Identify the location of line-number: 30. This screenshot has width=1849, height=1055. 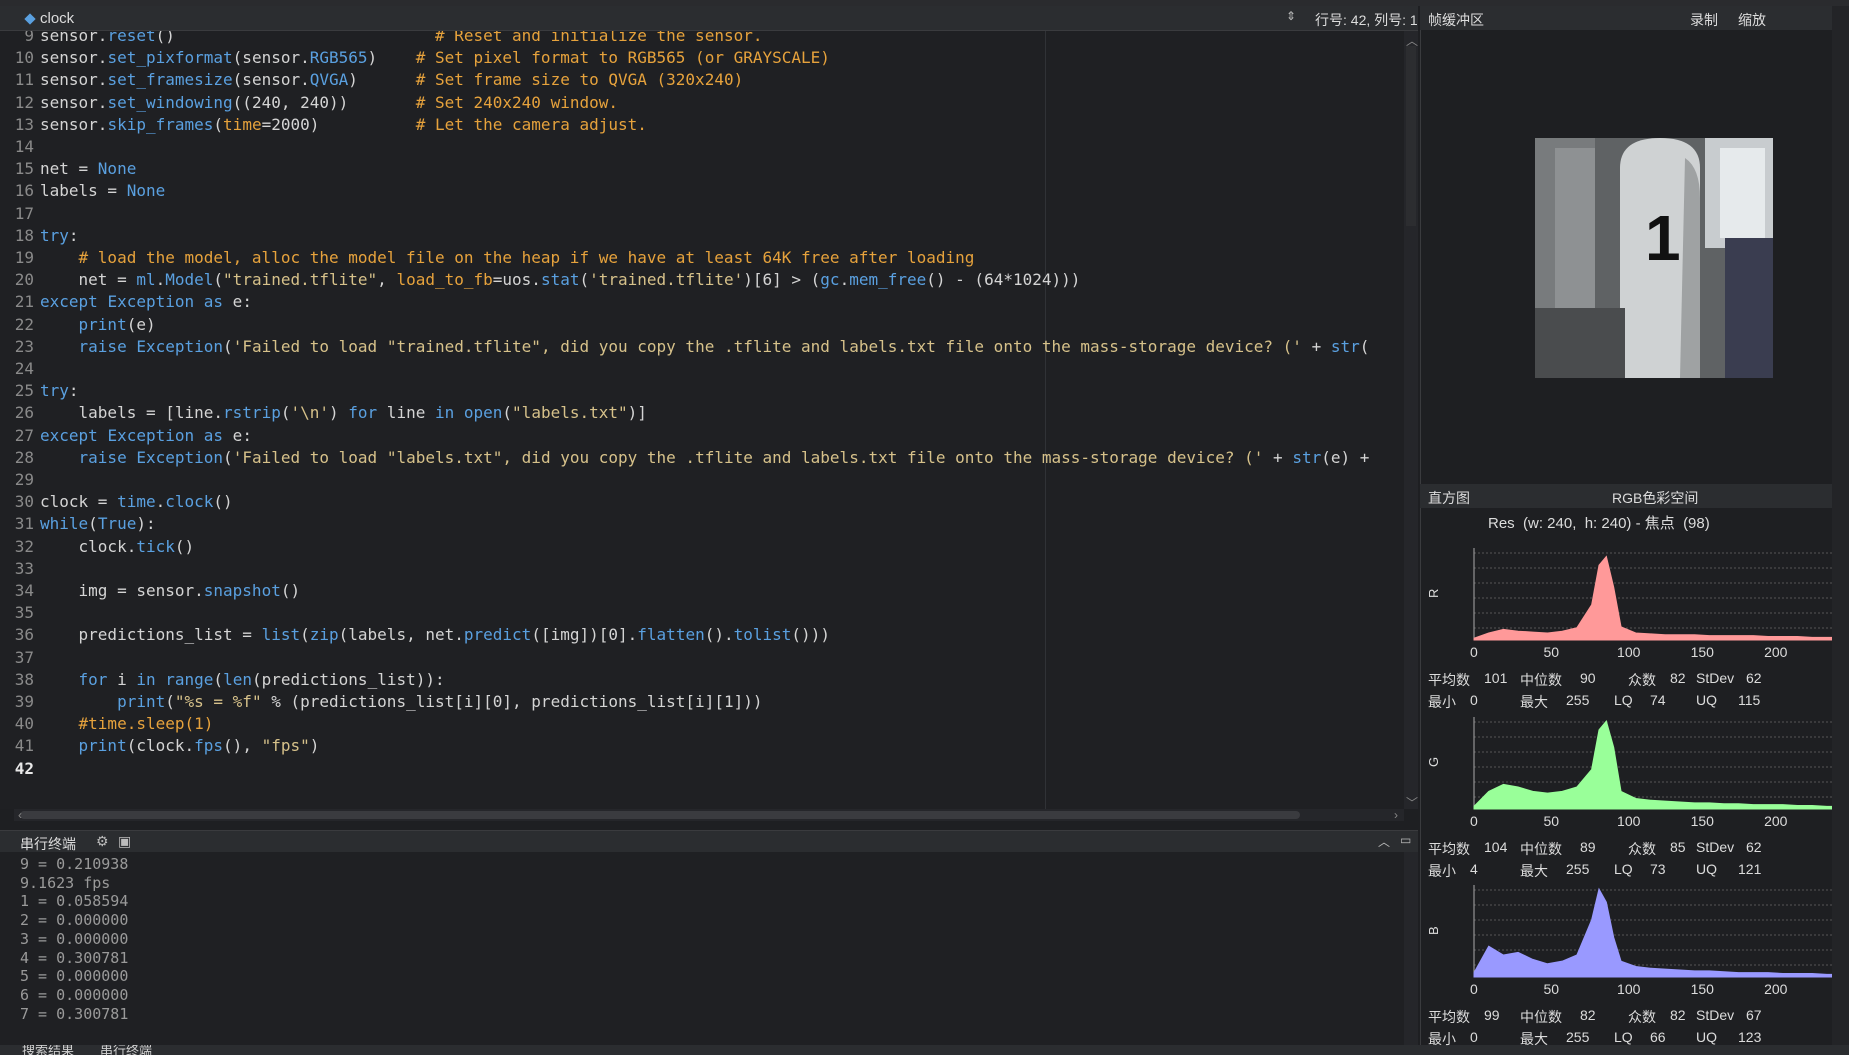
(24, 502).